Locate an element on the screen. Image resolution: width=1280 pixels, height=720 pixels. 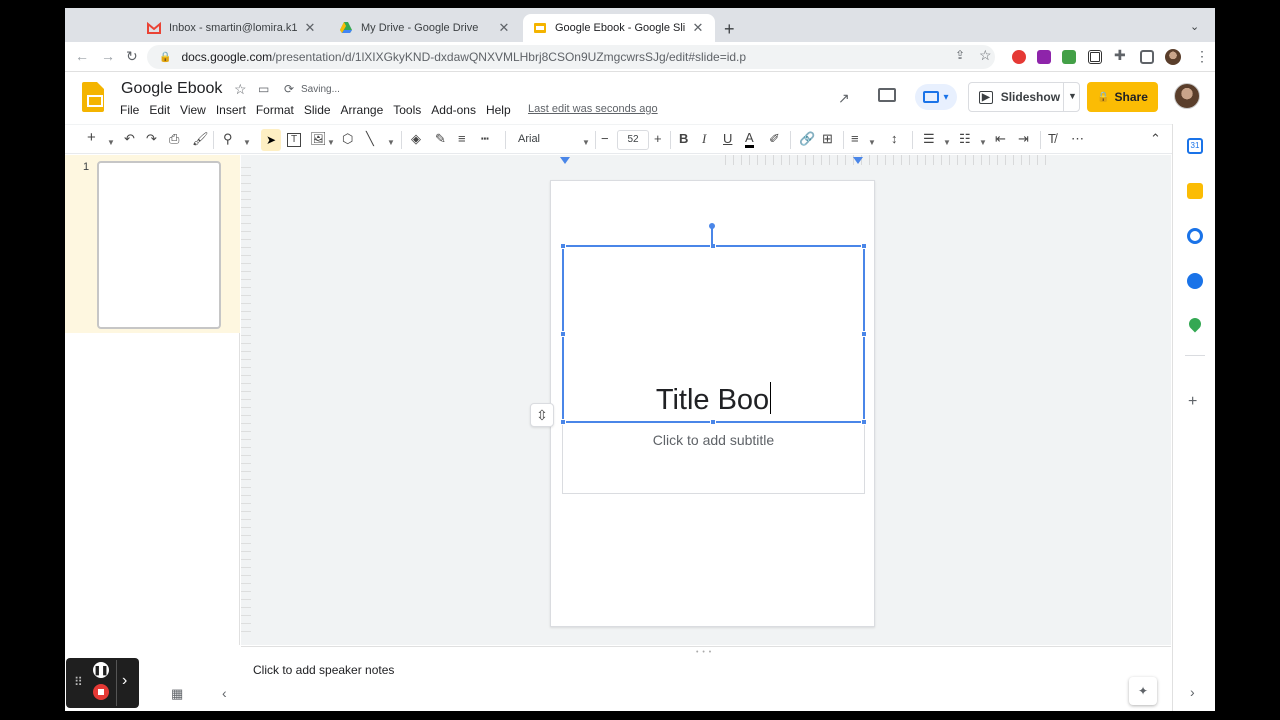
link-icon: 🔗 is located at coordinates (807, 139).